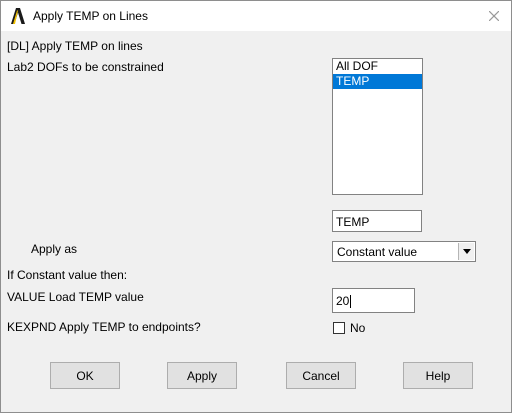  I want to click on window-title: Apply TEMP on Lines, so click(90, 16).